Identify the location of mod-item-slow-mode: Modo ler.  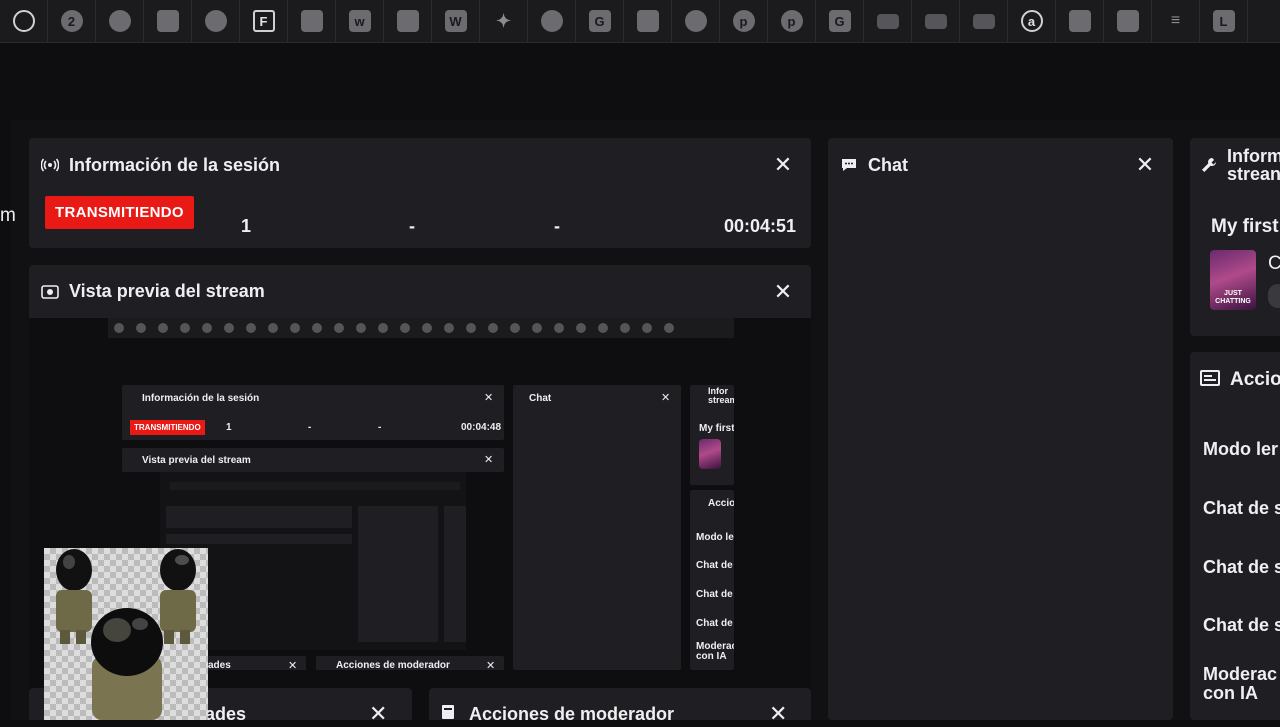
(1240, 449).